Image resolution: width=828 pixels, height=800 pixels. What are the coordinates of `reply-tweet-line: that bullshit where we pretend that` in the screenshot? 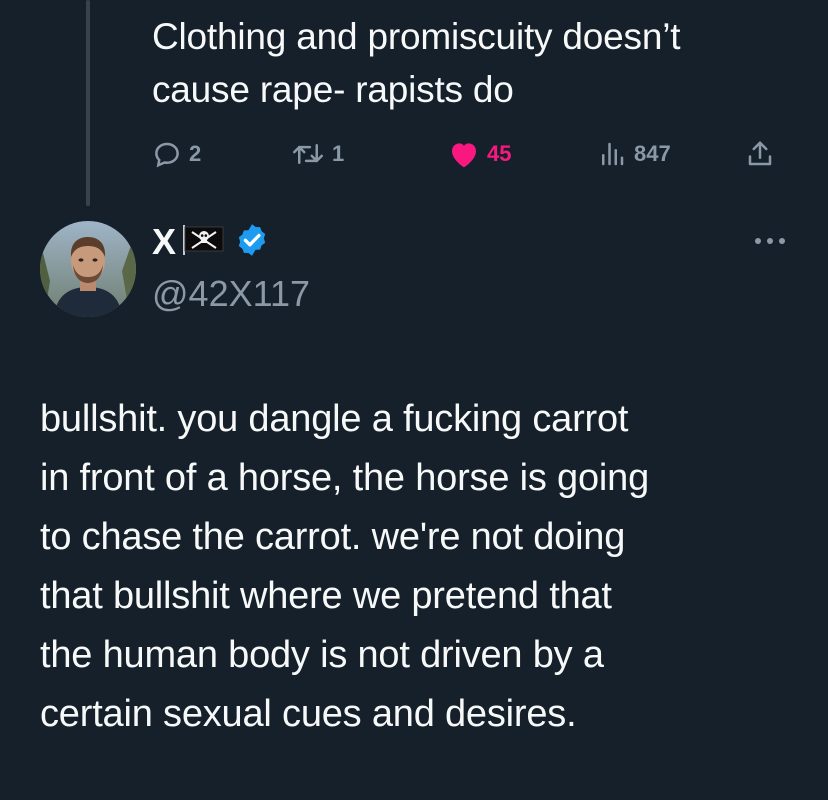 It's located at (326, 596).